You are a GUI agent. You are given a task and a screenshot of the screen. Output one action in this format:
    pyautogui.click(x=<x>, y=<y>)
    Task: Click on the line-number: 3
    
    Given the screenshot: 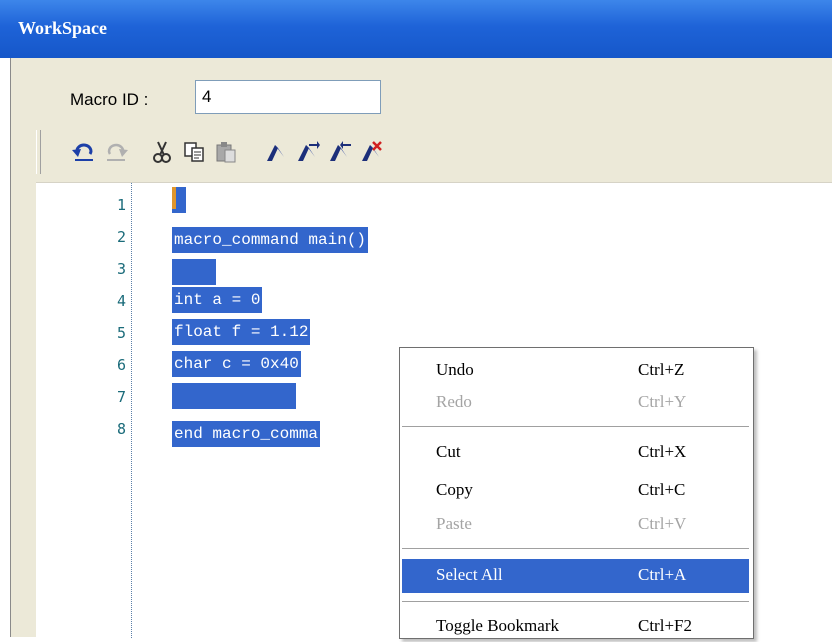 What is the action you would take?
    pyautogui.click(x=121, y=269)
    